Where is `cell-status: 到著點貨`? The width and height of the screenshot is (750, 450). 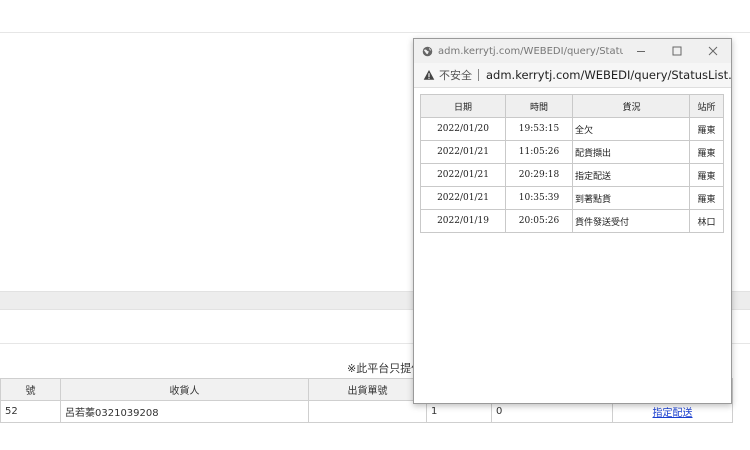
cell-status: 到著點貨 is located at coordinates (631, 198).